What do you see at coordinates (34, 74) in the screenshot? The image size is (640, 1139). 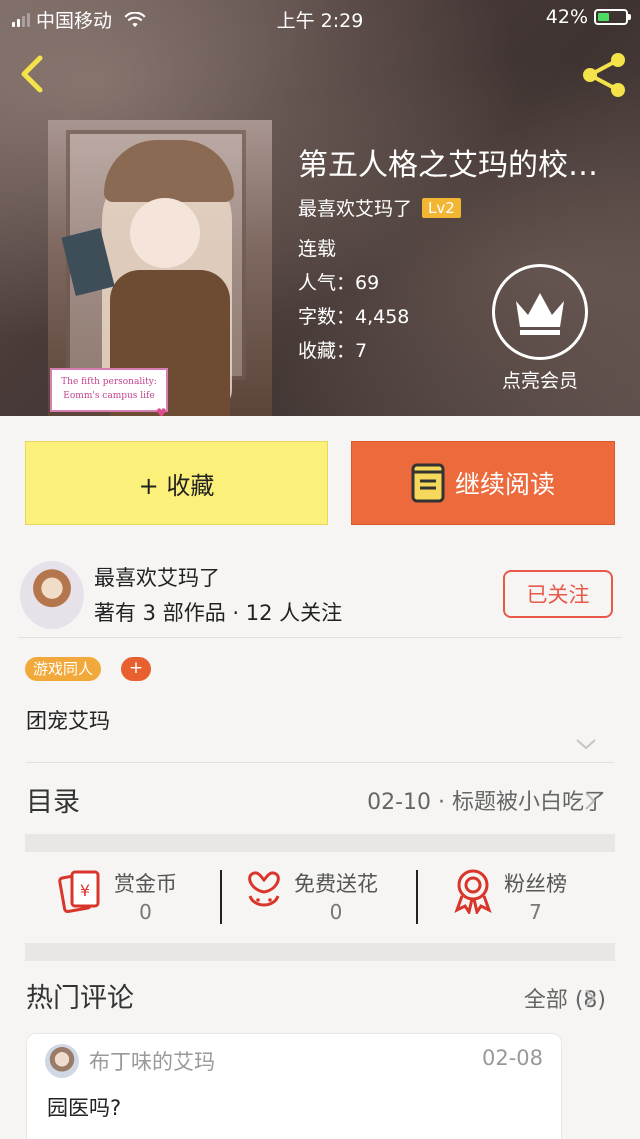 I see `back-icon` at bounding box center [34, 74].